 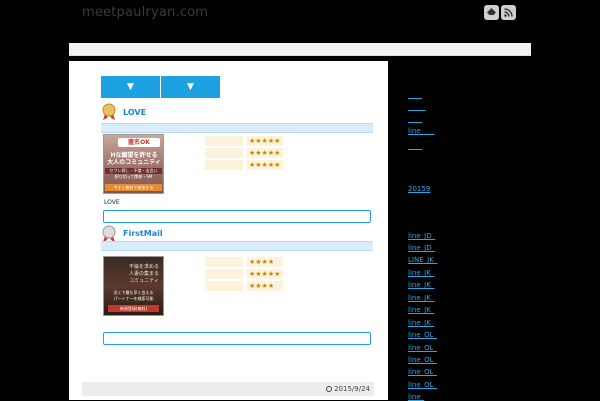 What do you see at coordinates (191, 87) in the screenshot?
I see `tab-2: ▼` at bounding box center [191, 87].